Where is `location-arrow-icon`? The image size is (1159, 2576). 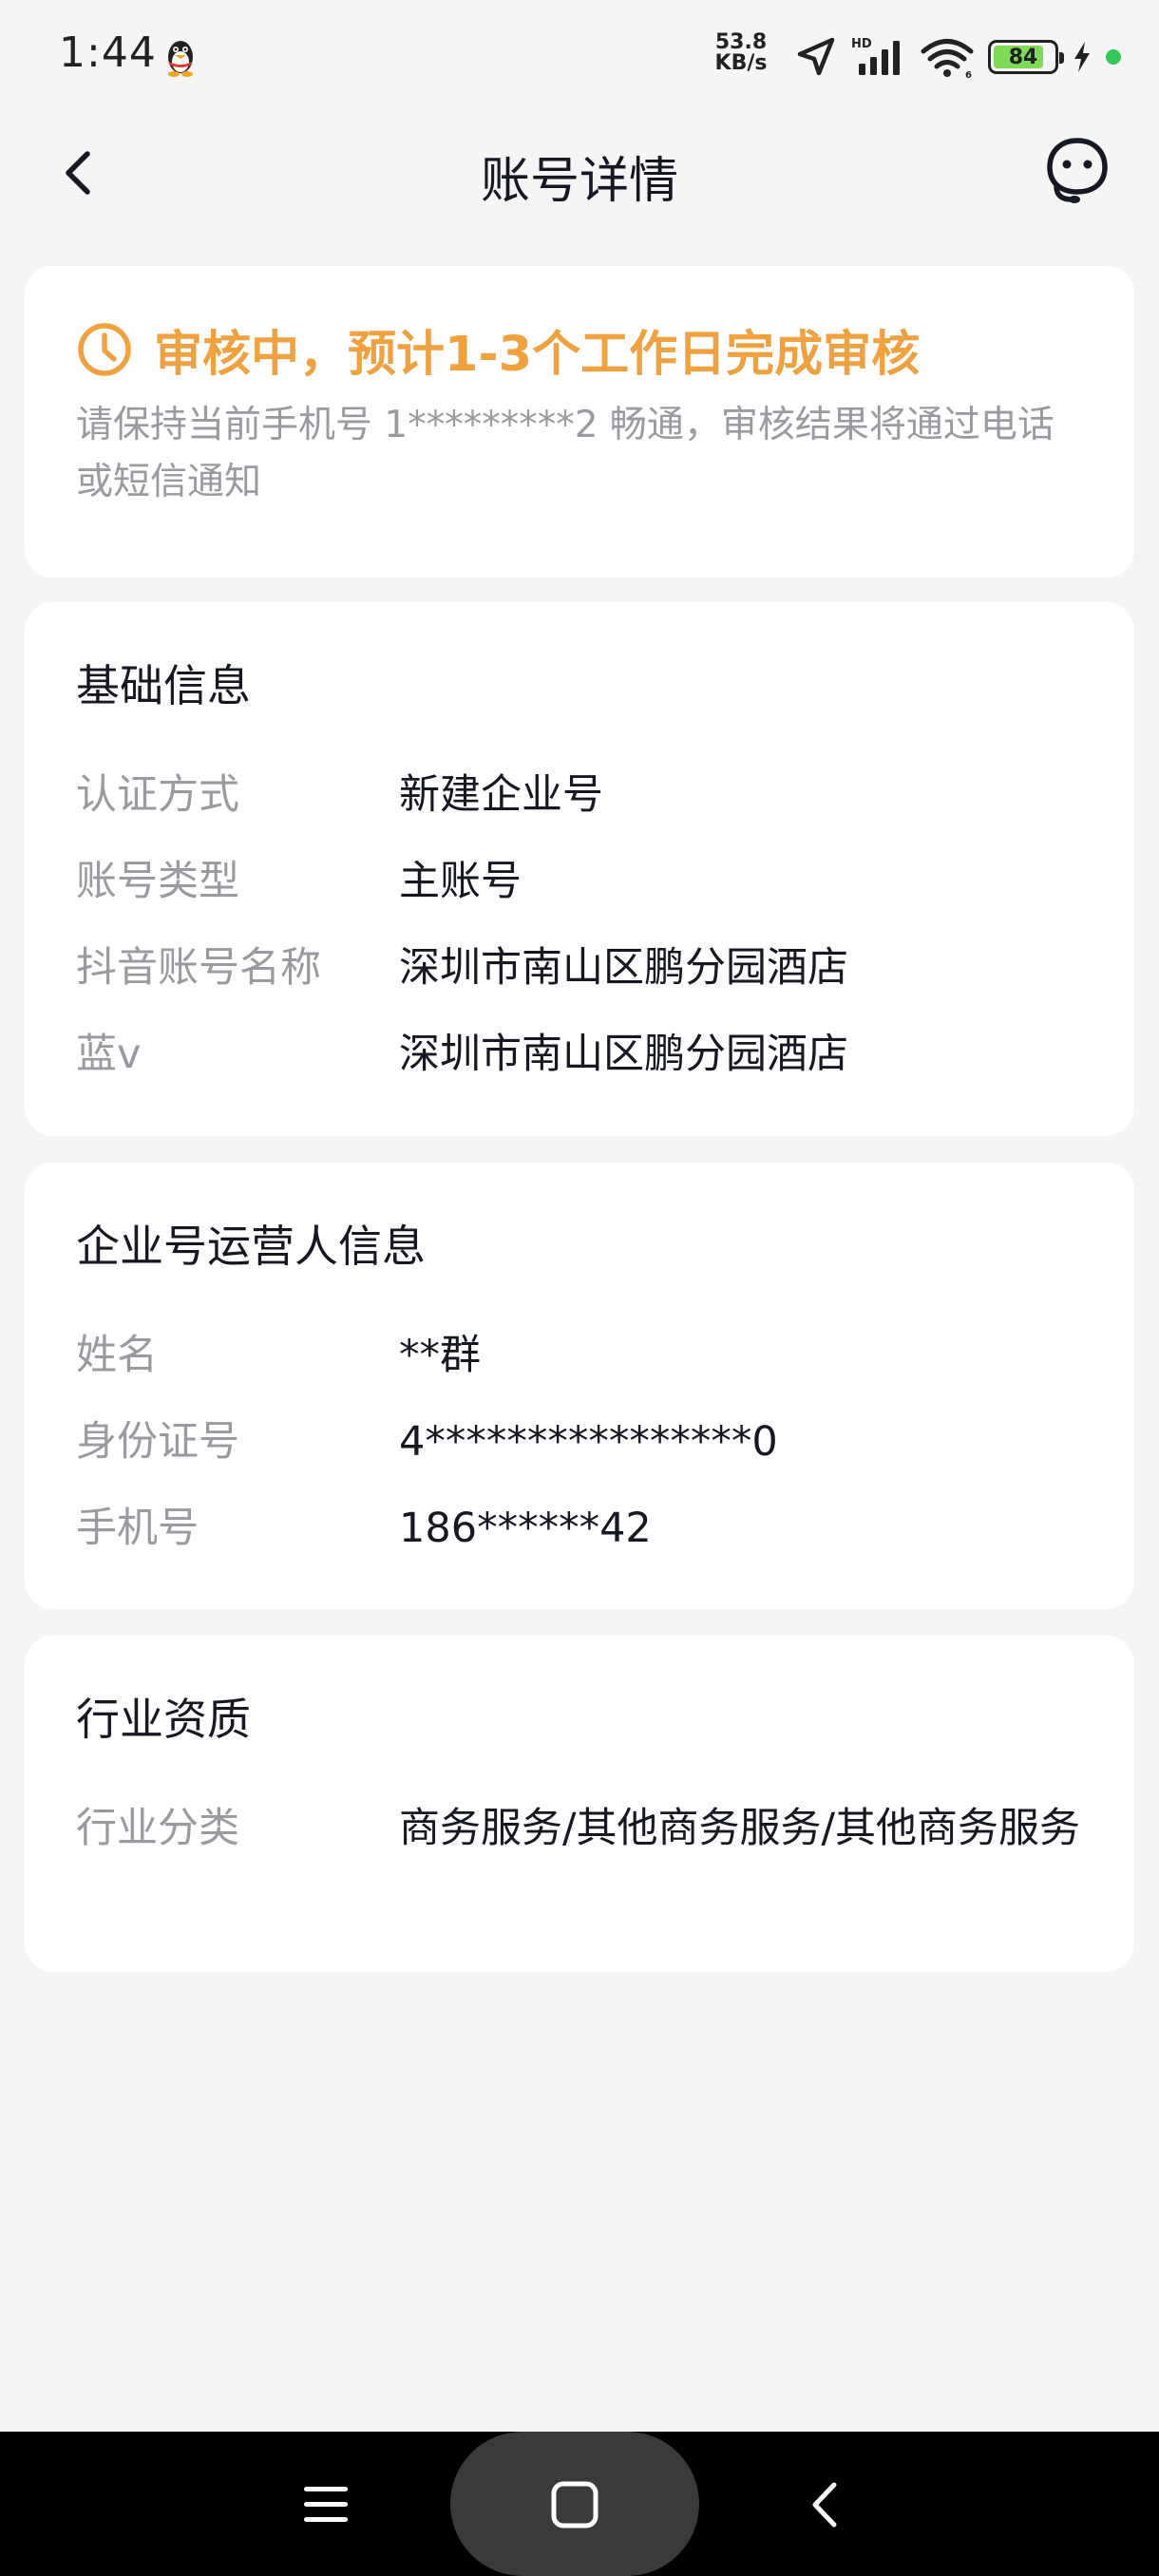 location-arrow-icon is located at coordinates (816, 56).